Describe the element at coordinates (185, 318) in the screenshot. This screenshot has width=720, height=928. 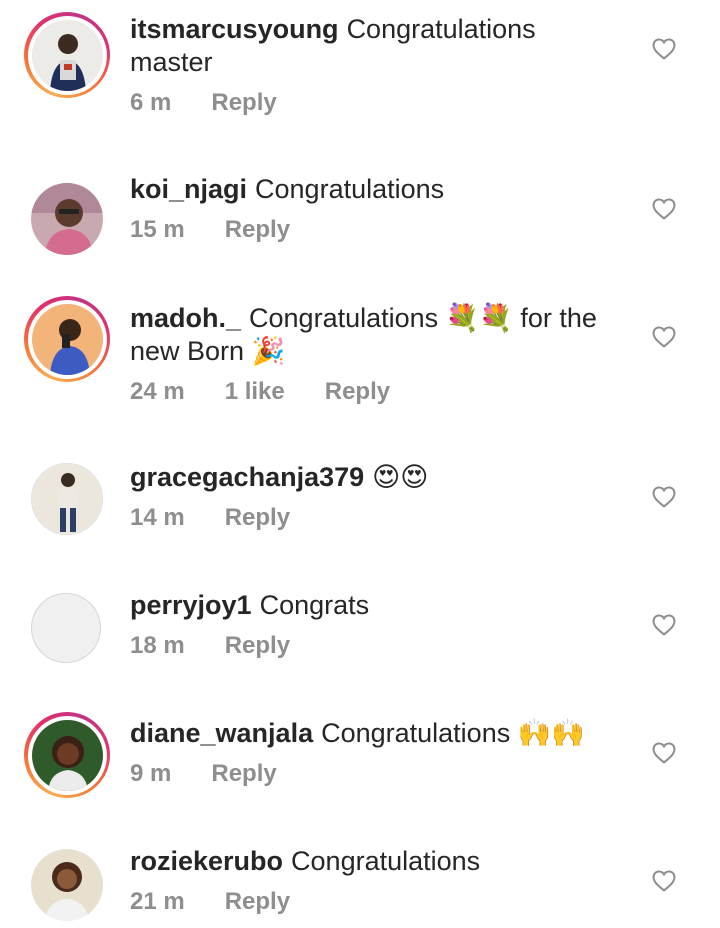
I see `comment-username: madoh._` at that location.